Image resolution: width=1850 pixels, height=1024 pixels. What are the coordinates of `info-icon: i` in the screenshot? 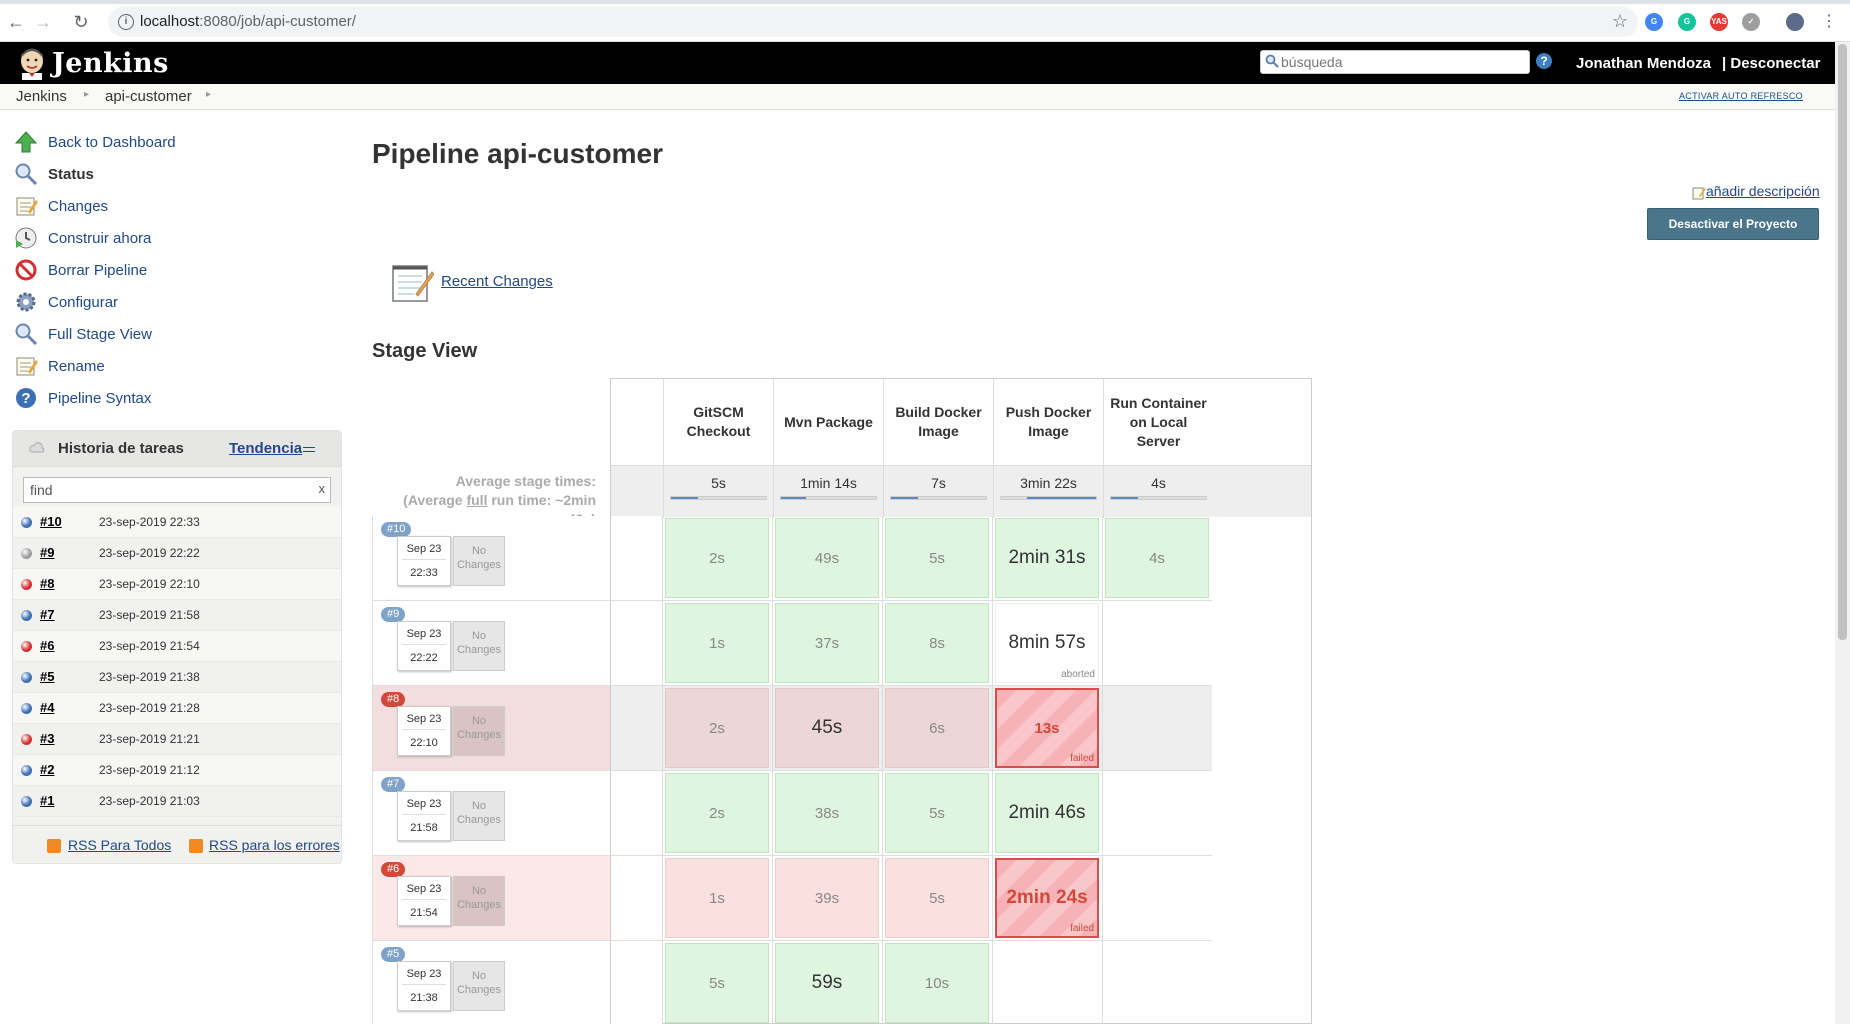 It's located at (126, 22).